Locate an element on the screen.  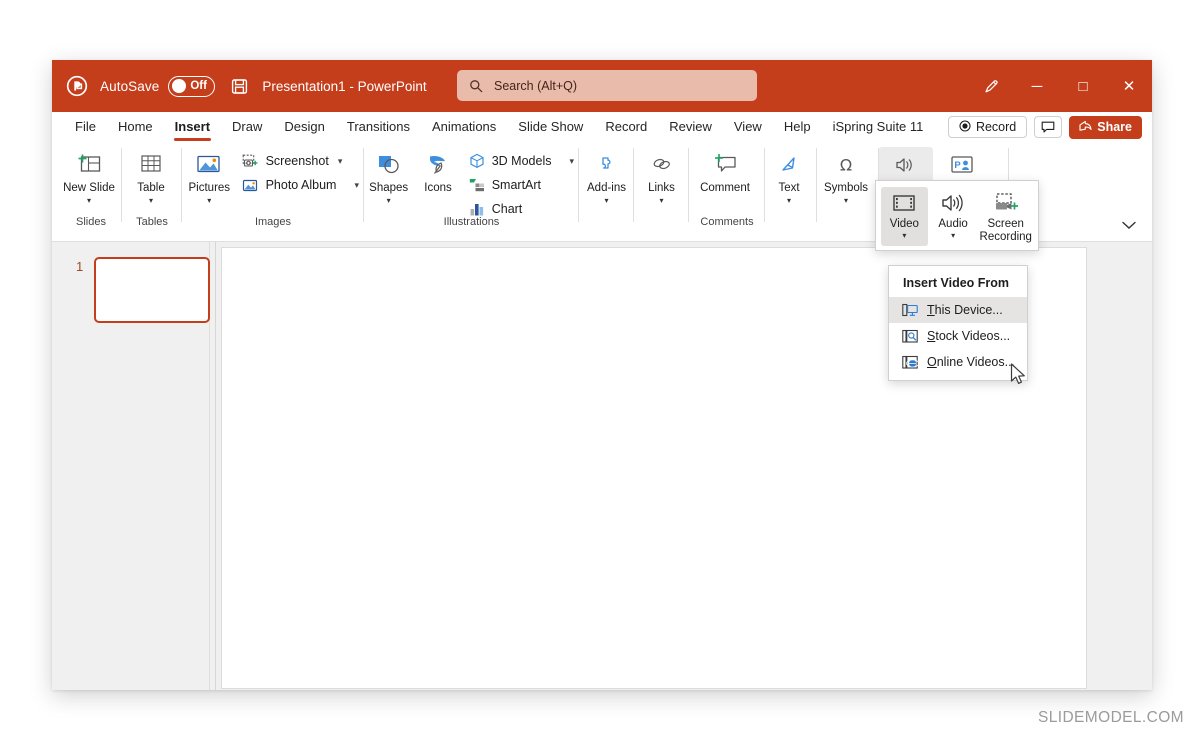
ribbon-group-label-links is located at coordinates (661, 215).